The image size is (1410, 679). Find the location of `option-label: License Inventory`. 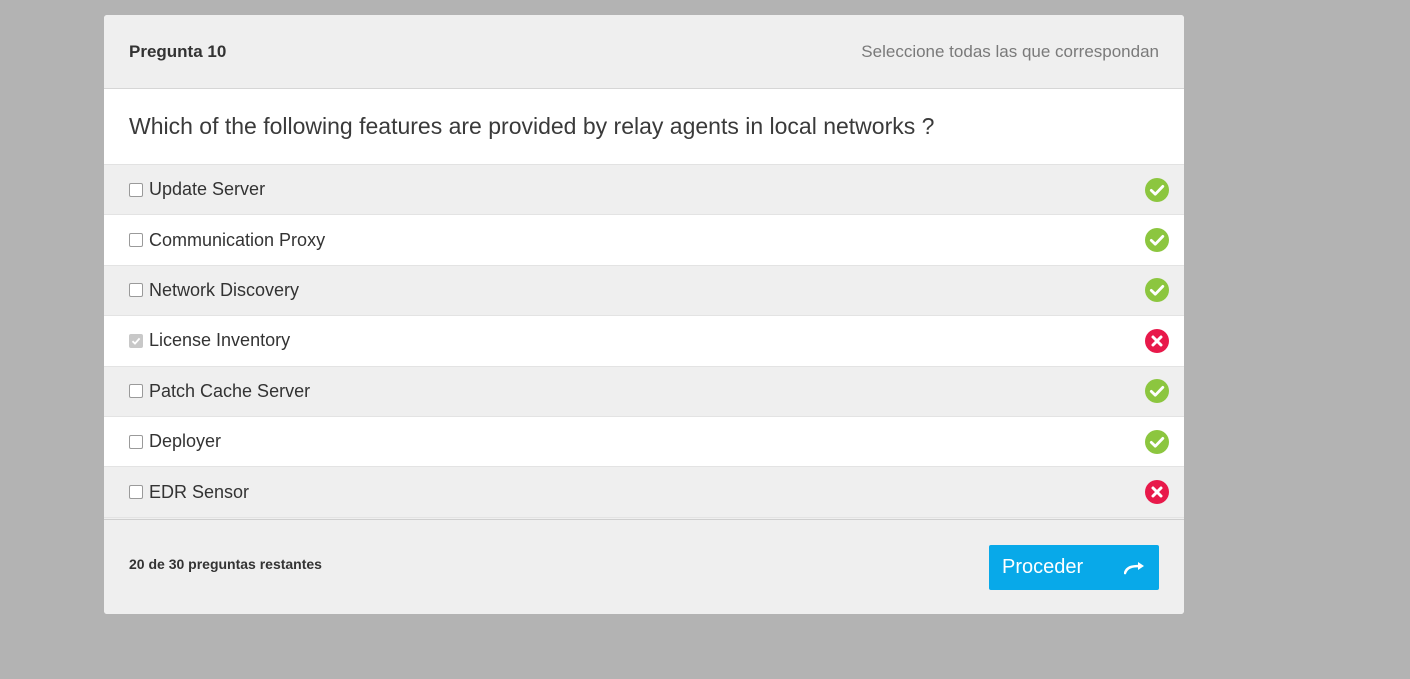

option-label: License Inventory is located at coordinates (220, 340).